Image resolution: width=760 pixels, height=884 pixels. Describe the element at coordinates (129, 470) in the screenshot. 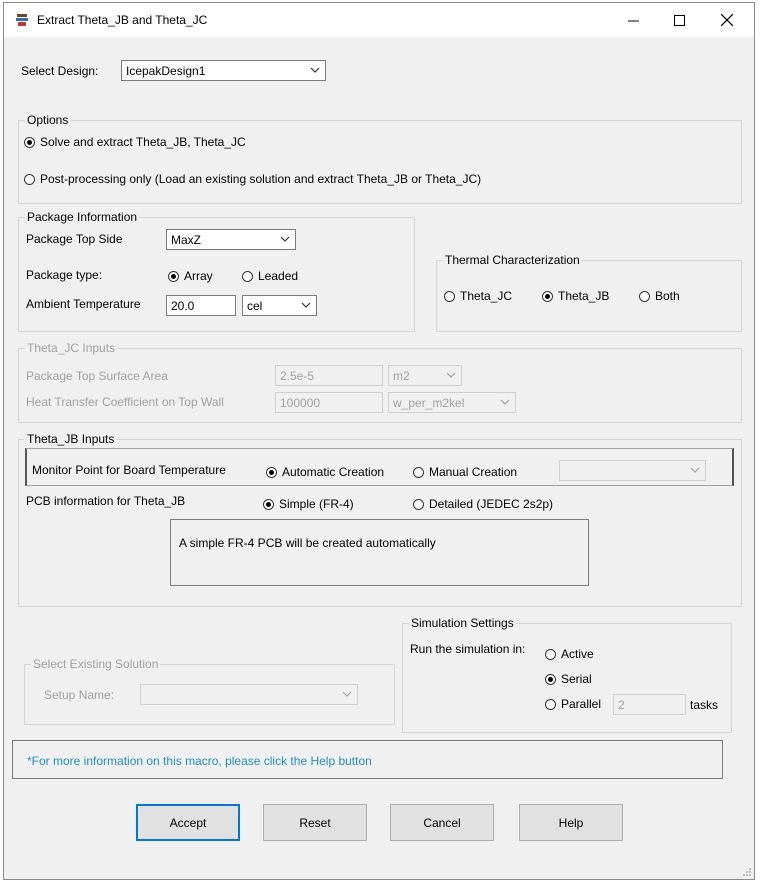

I see `monitor-point-label: Monitor Point for Board Temperature` at that location.